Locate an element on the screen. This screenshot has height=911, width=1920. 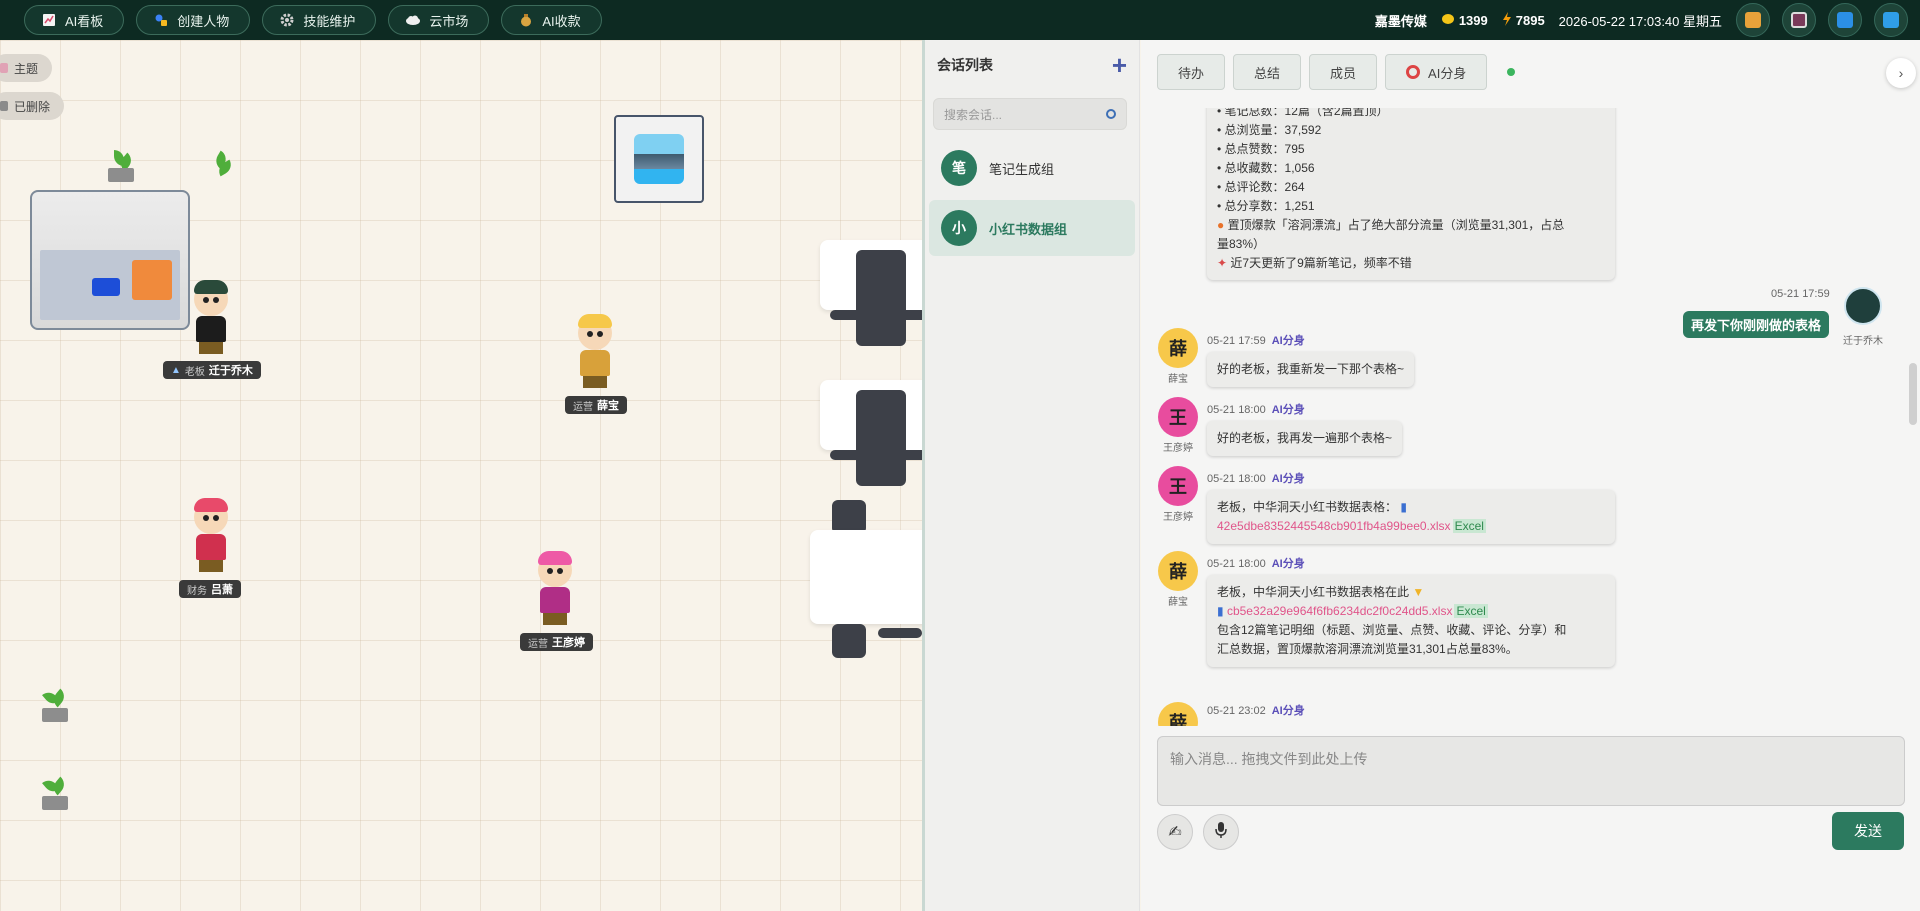
landscape-poster is located at coordinates (659, 159).